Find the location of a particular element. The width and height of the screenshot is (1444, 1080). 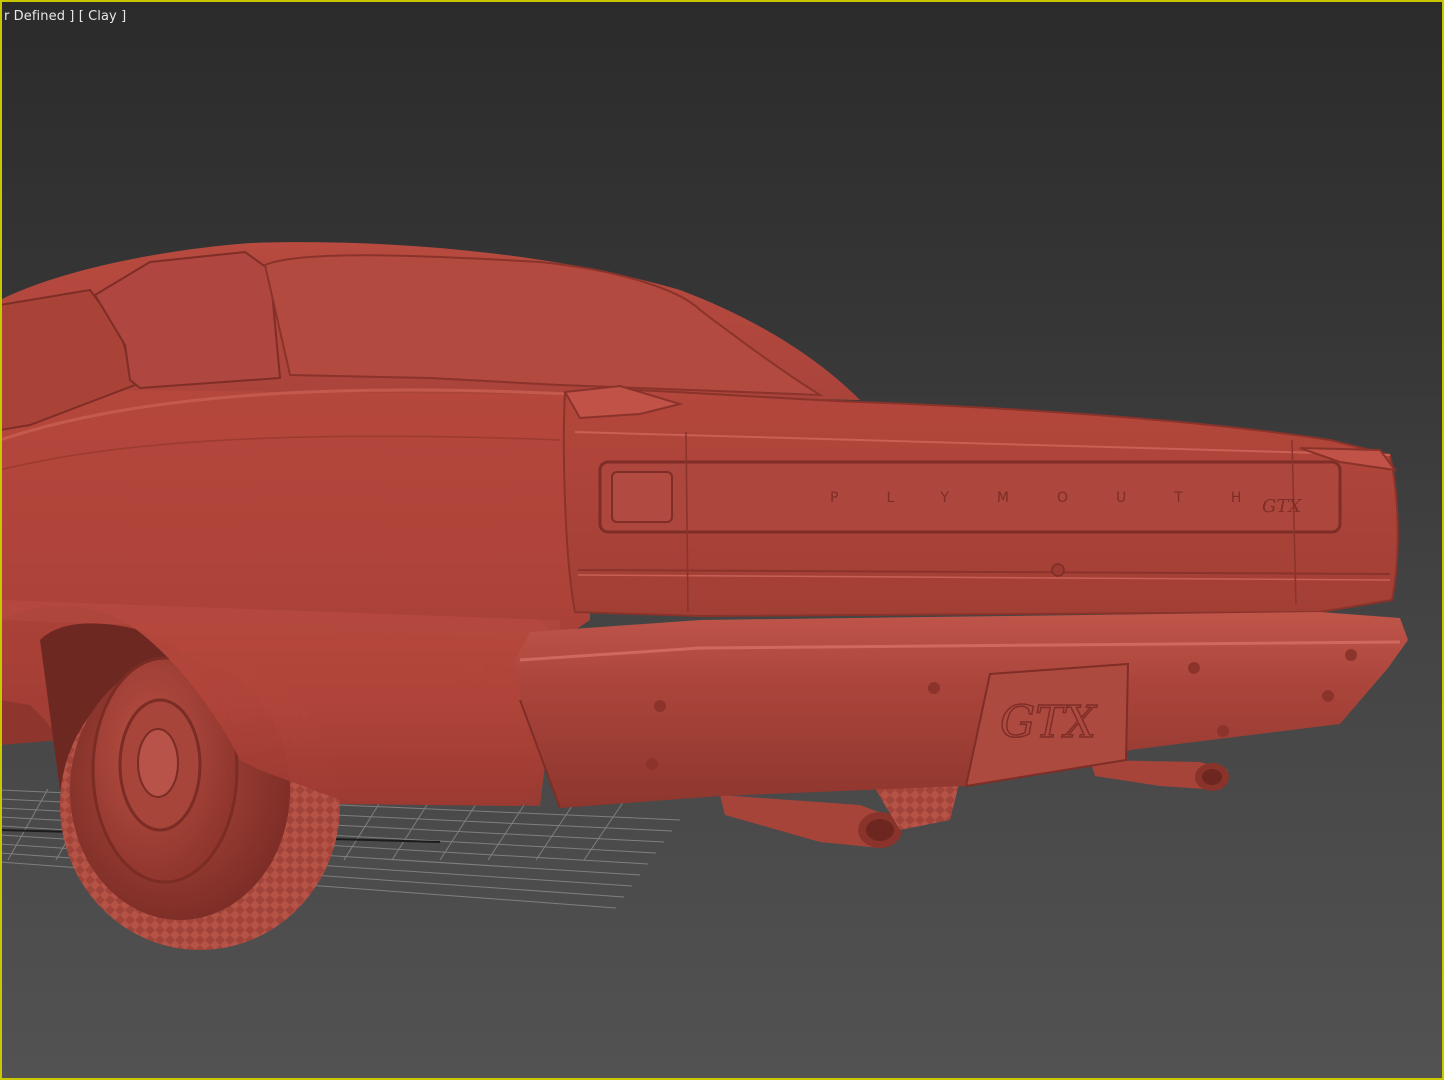

viewport-shading-menu: [ Clay ] is located at coordinates (103, 16).